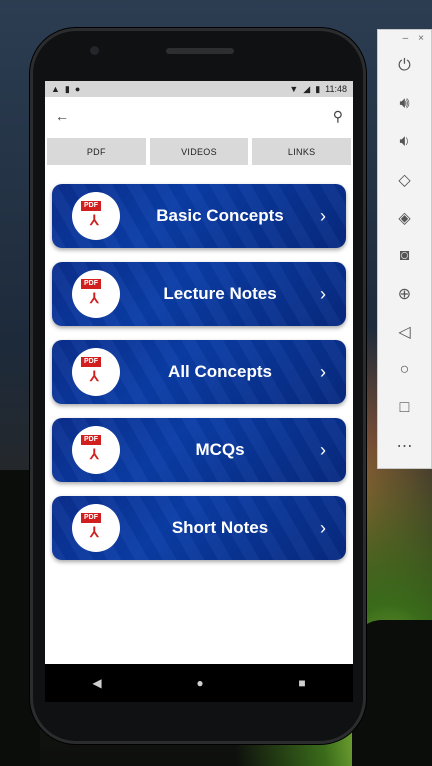  Describe the element at coordinates (404, 256) in the screenshot. I see `camera-icon: ◙` at that location.